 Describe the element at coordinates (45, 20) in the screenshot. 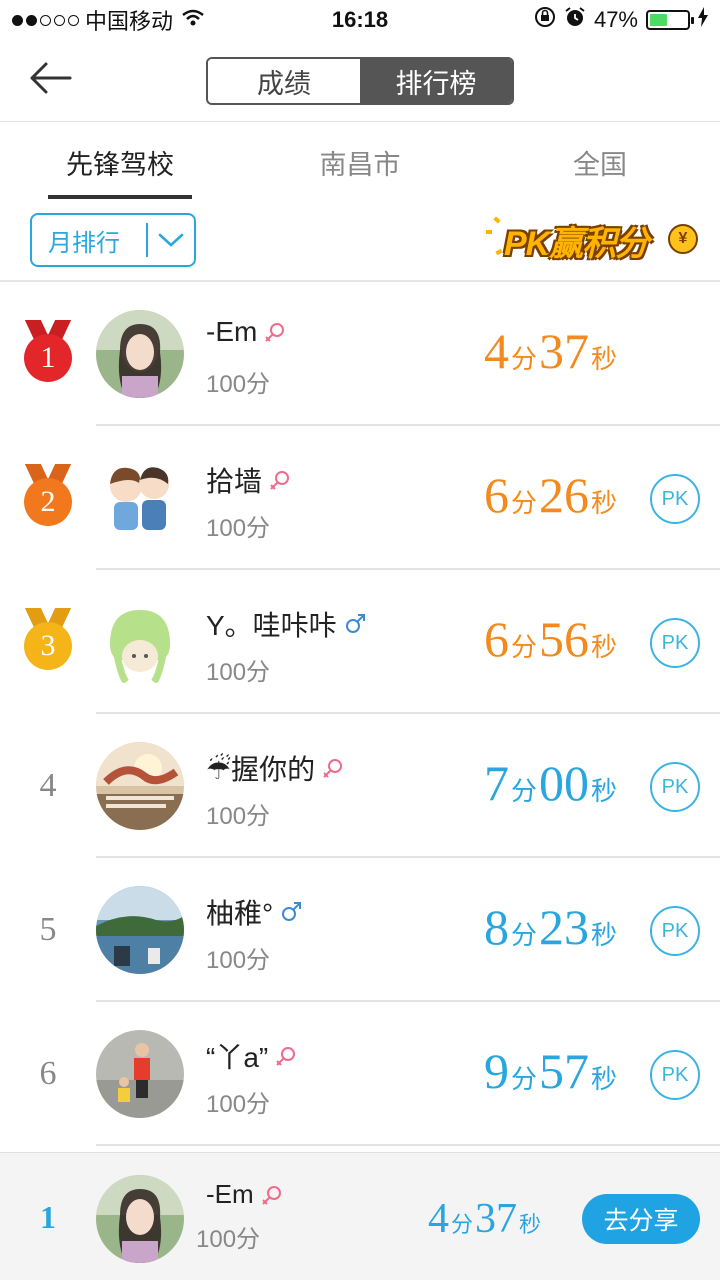

I see `signal-strength-icon` at that location.